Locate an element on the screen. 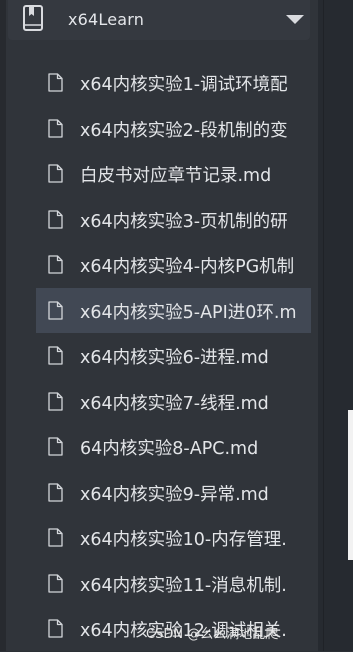  file-item: x64内核实验9-异常.md is located at coordinates (173, 493).